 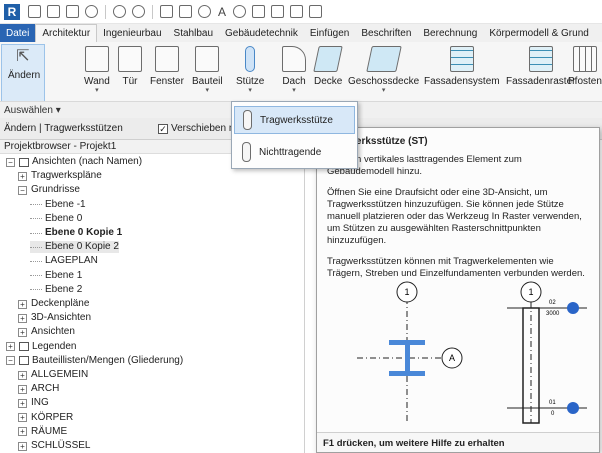 I want to click on open-icon, so click(x=53, y=11).